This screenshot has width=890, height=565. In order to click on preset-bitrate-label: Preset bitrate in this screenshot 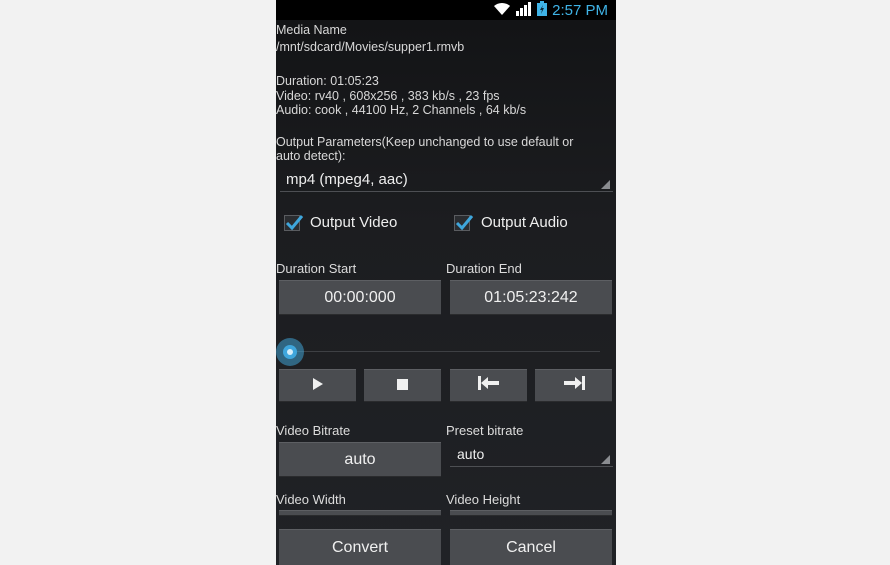, I will do `click(485, 430)`.